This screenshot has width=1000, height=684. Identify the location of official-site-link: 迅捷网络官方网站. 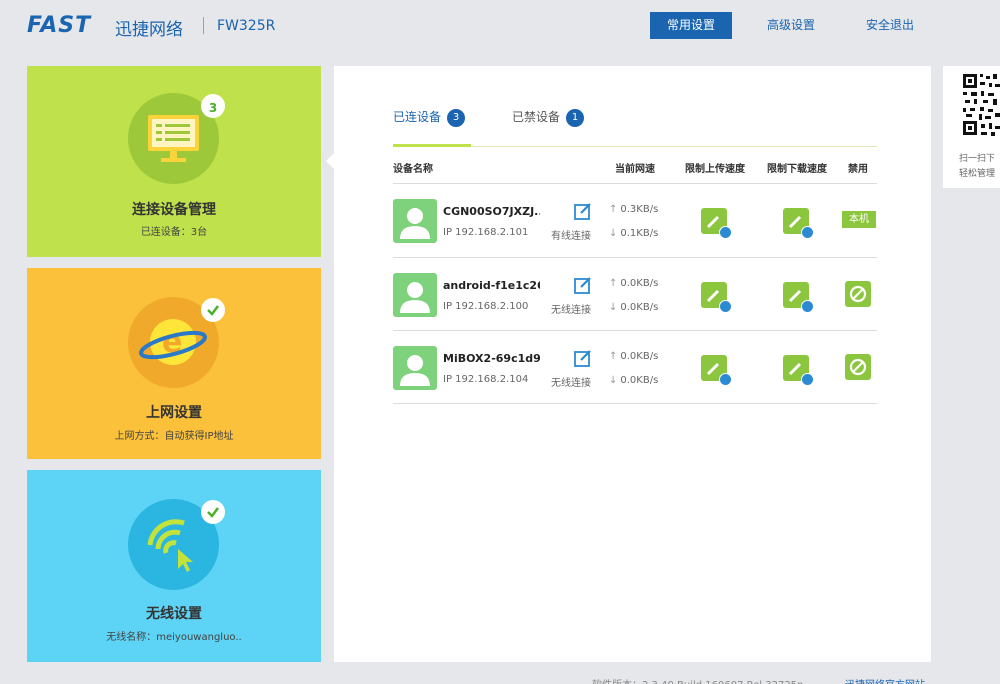
(885, 680).